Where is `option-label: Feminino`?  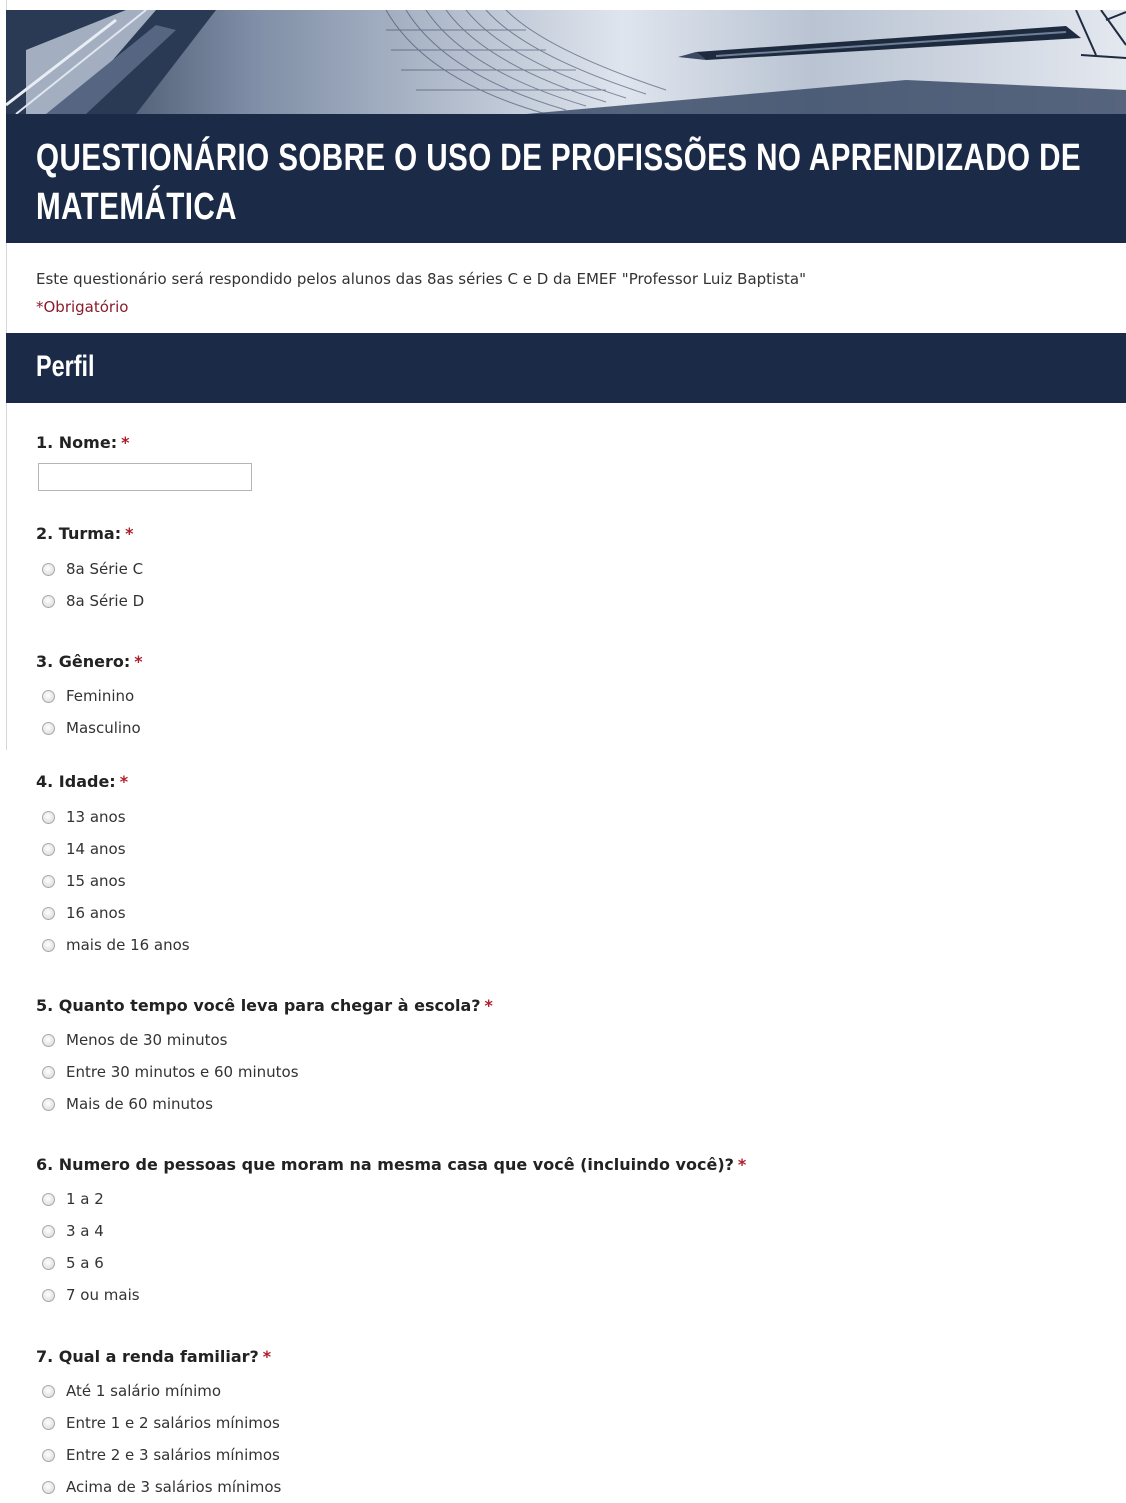 option-label: Feminino is located at coordinates (100, 696).